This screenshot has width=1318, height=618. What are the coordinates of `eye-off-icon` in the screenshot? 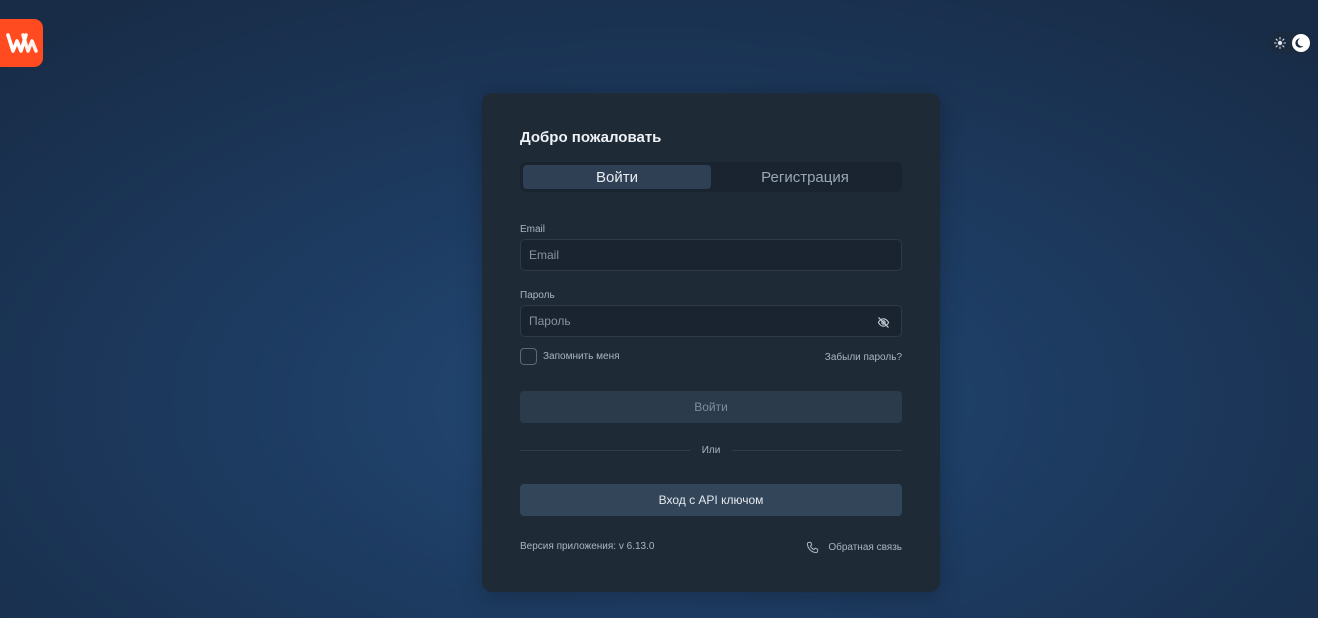 It's located at (883, 322).